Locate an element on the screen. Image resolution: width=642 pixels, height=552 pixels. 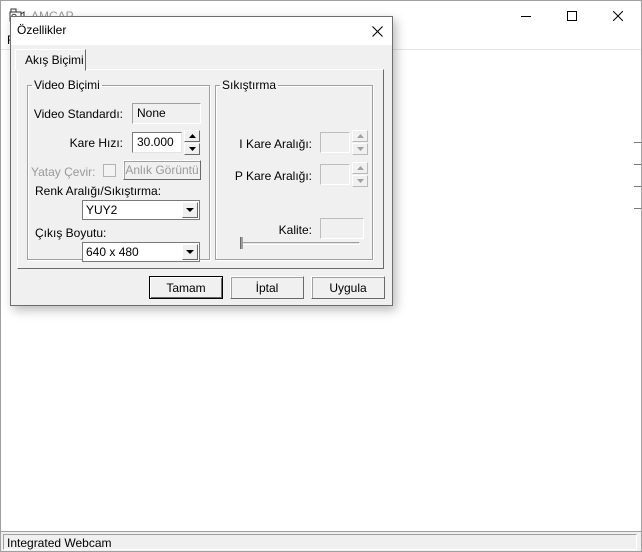
maximize-button is located at coordinates (572, 16).